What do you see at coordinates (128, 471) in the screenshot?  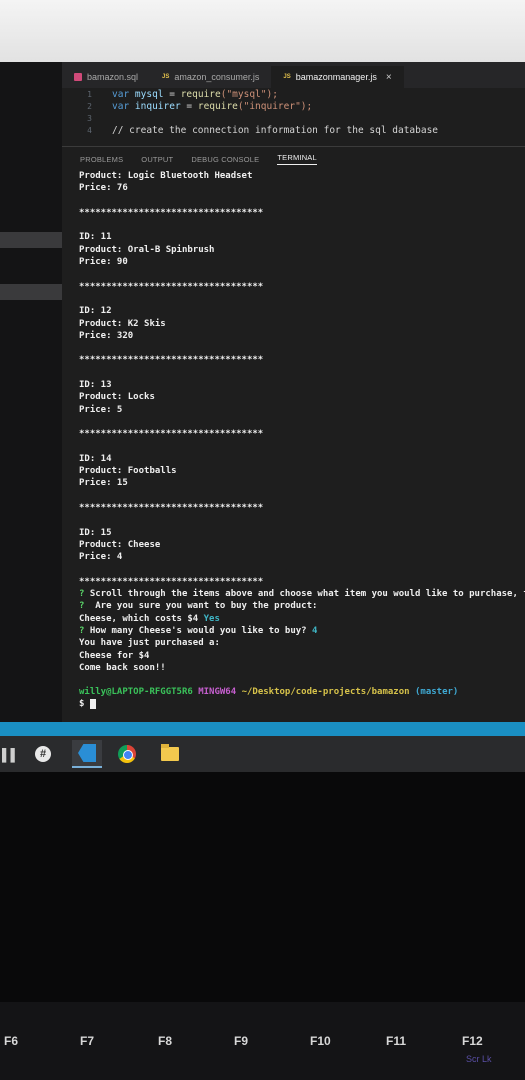 I see `terminal-line: Product: Footballs` at bounding box center [128, 471].